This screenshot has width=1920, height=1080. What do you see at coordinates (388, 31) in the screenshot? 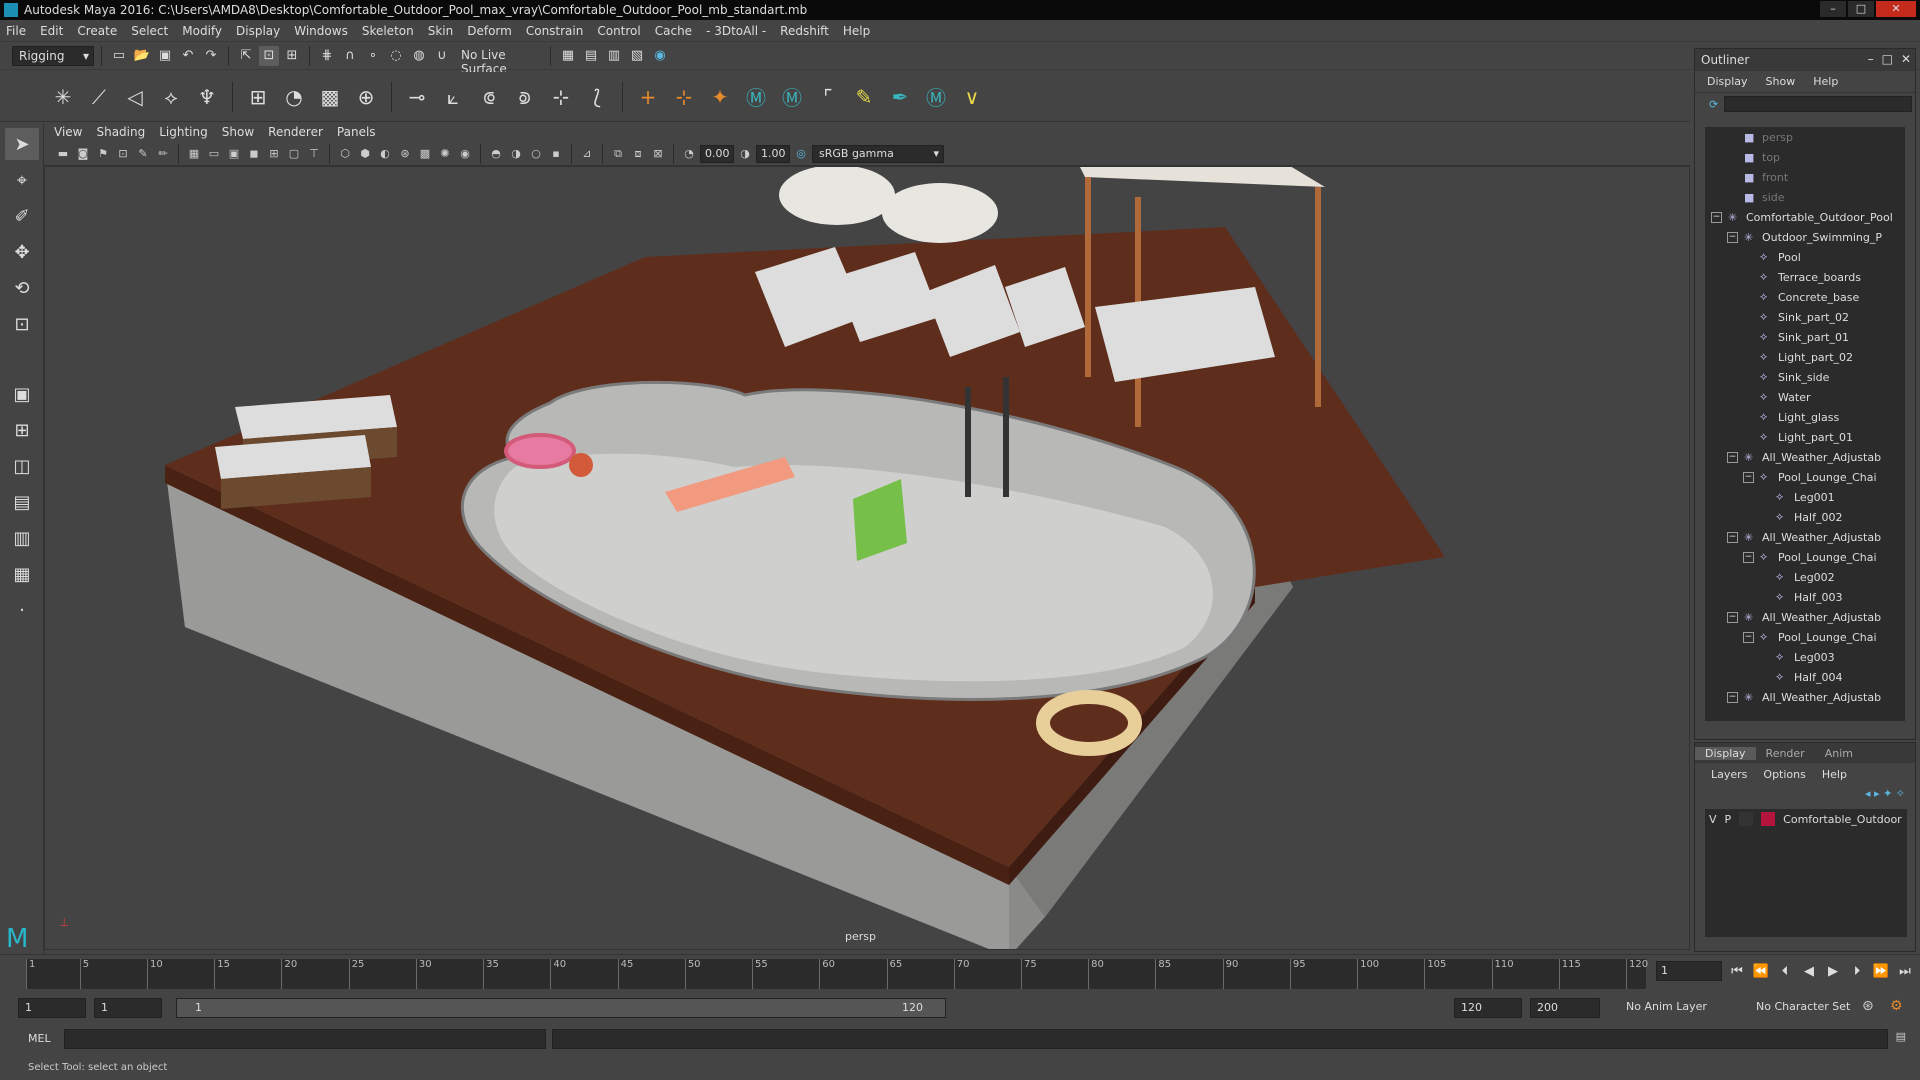
I see `menu-item: Skeleton` at bounding box center [388, 31].